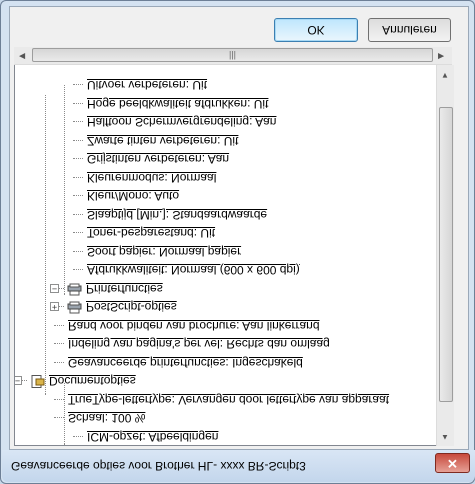  I want to click on tree-item: Hoge beeldkwaliteit afdrukken: Uit, so click(177, 104).